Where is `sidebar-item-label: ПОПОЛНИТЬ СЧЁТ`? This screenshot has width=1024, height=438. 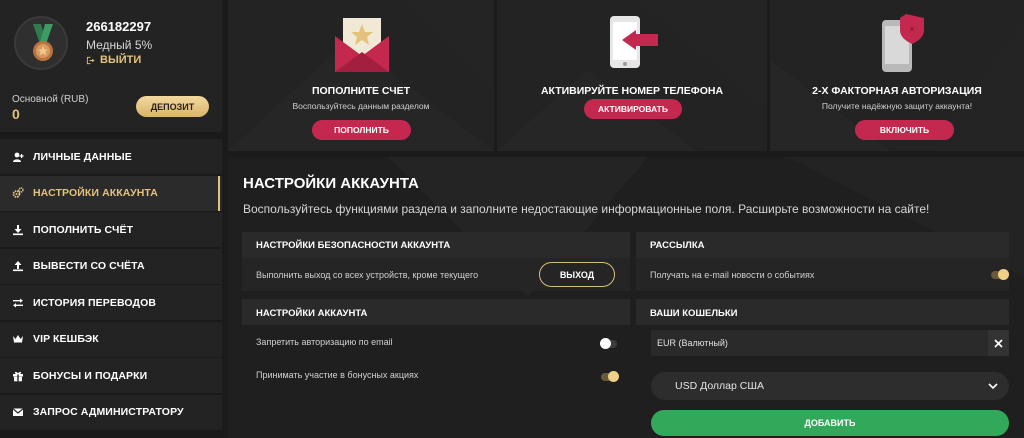
sidebar-item-label: ПОПОЛНИТЬ СЧЁТ is located at coordinates (83, 229).